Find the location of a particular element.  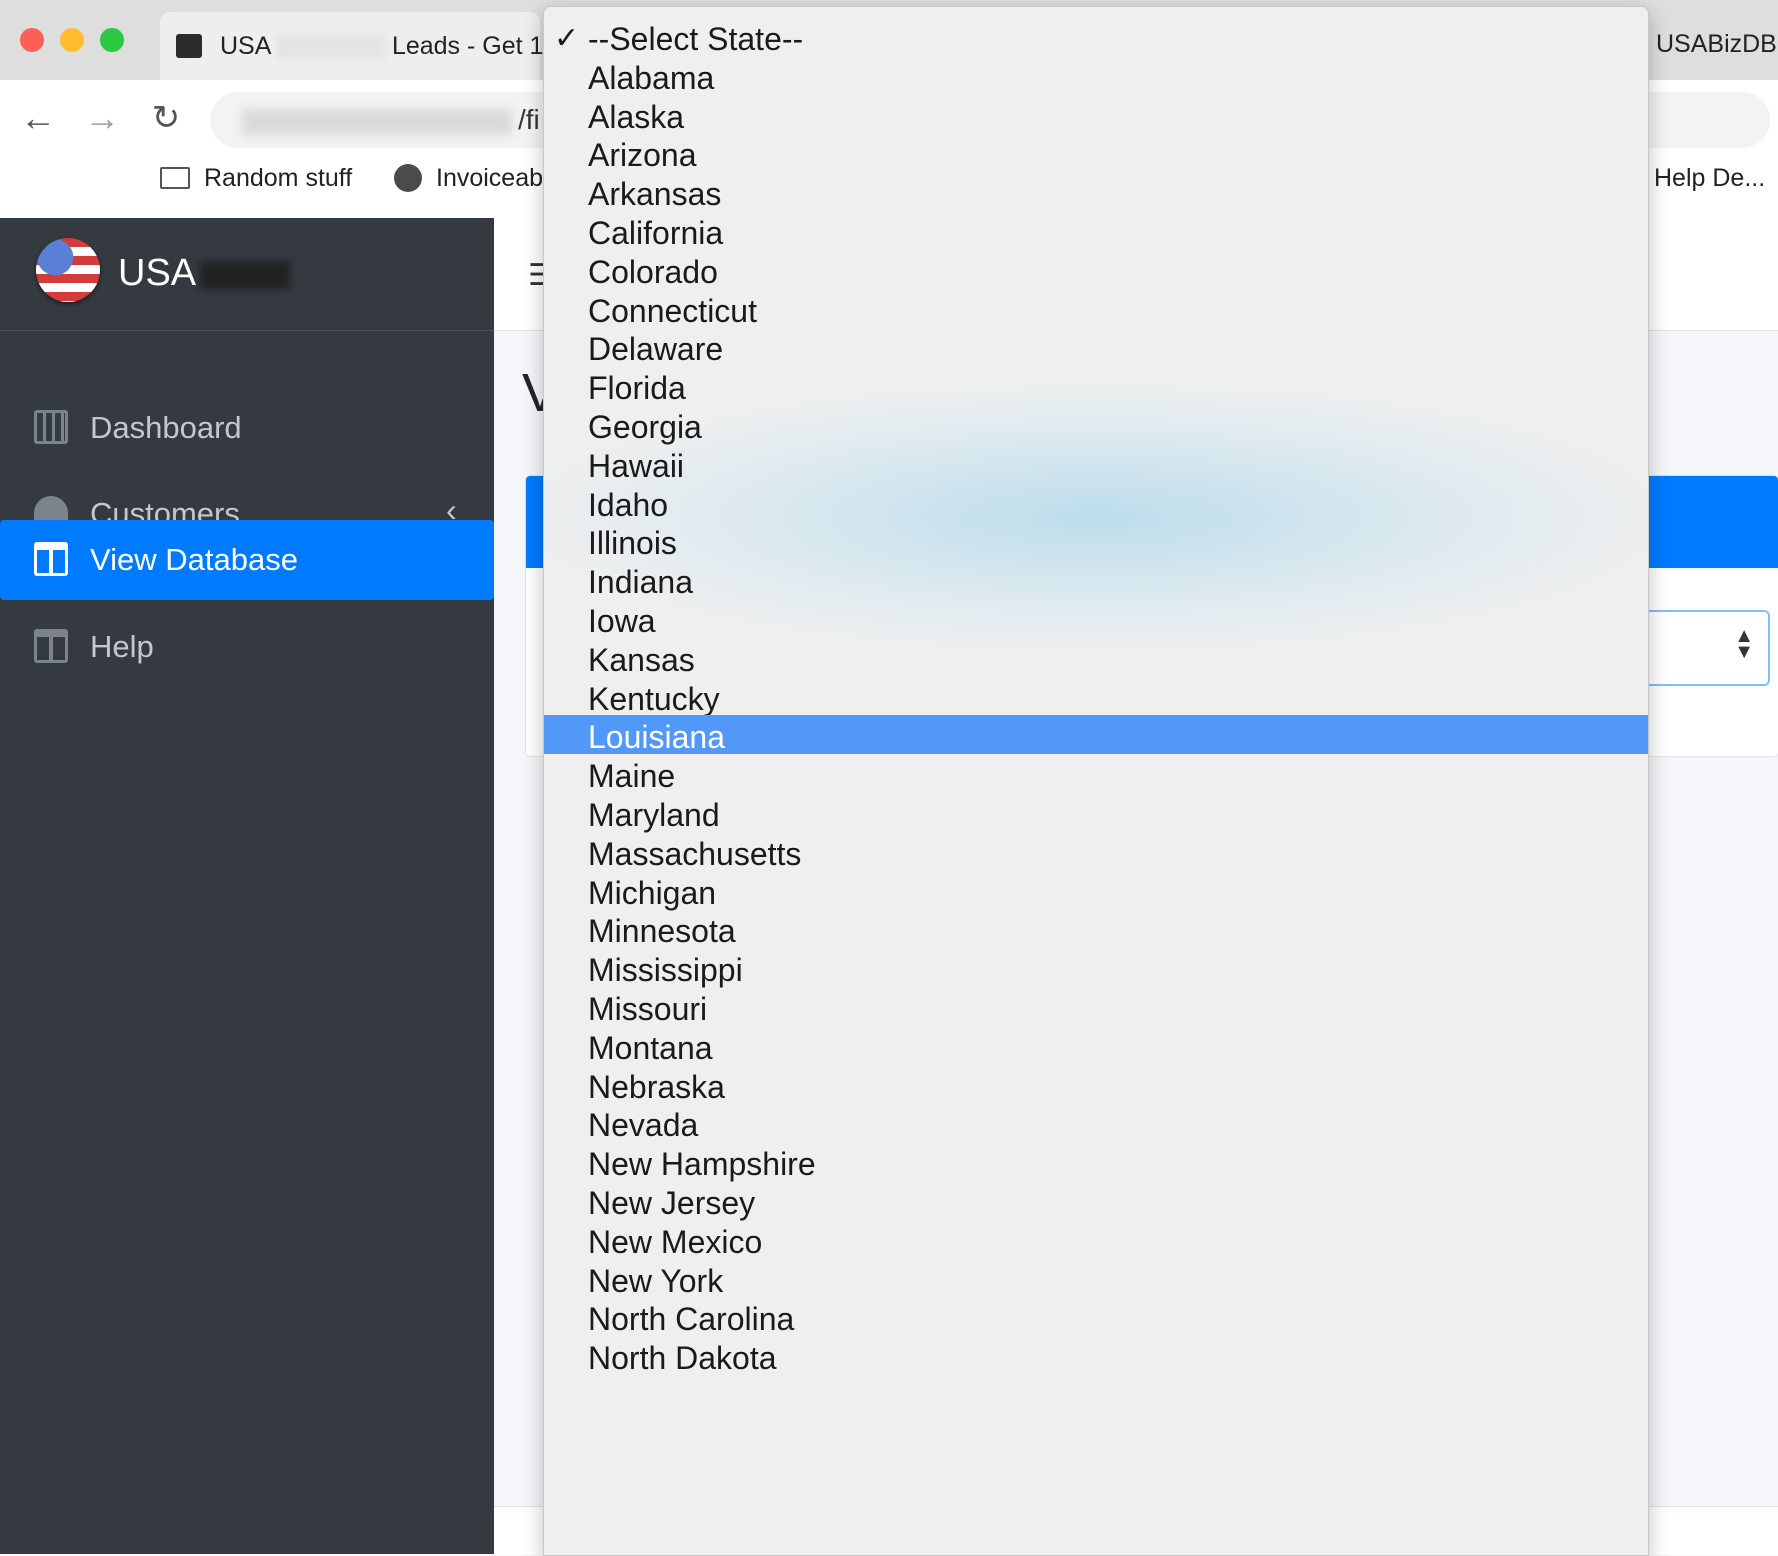

sidebar-item-view-database: View Database is located at coordinates (247, 560).